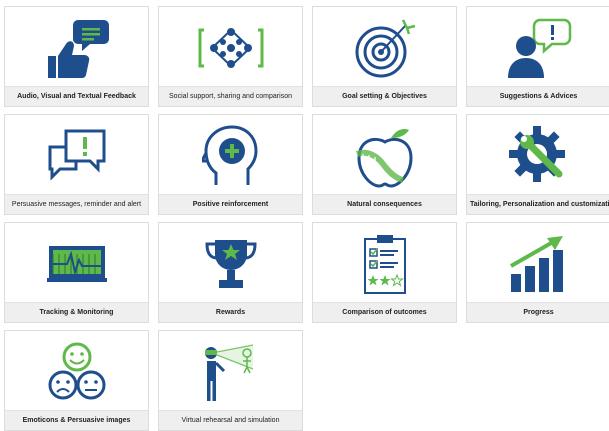 This screenshot has width=609, height=431. What do you see at coordinates (230, 204) in the screenshot?
I see `card-label: Positive reinforcement` at bounding box center [230, 204].